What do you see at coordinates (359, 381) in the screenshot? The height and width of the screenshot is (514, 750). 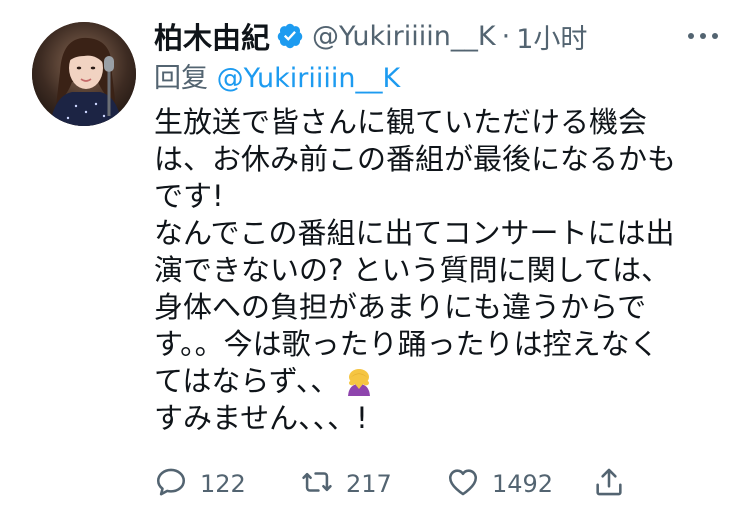 I see `person-bowing-emoji` at bounding box center [359, 381].